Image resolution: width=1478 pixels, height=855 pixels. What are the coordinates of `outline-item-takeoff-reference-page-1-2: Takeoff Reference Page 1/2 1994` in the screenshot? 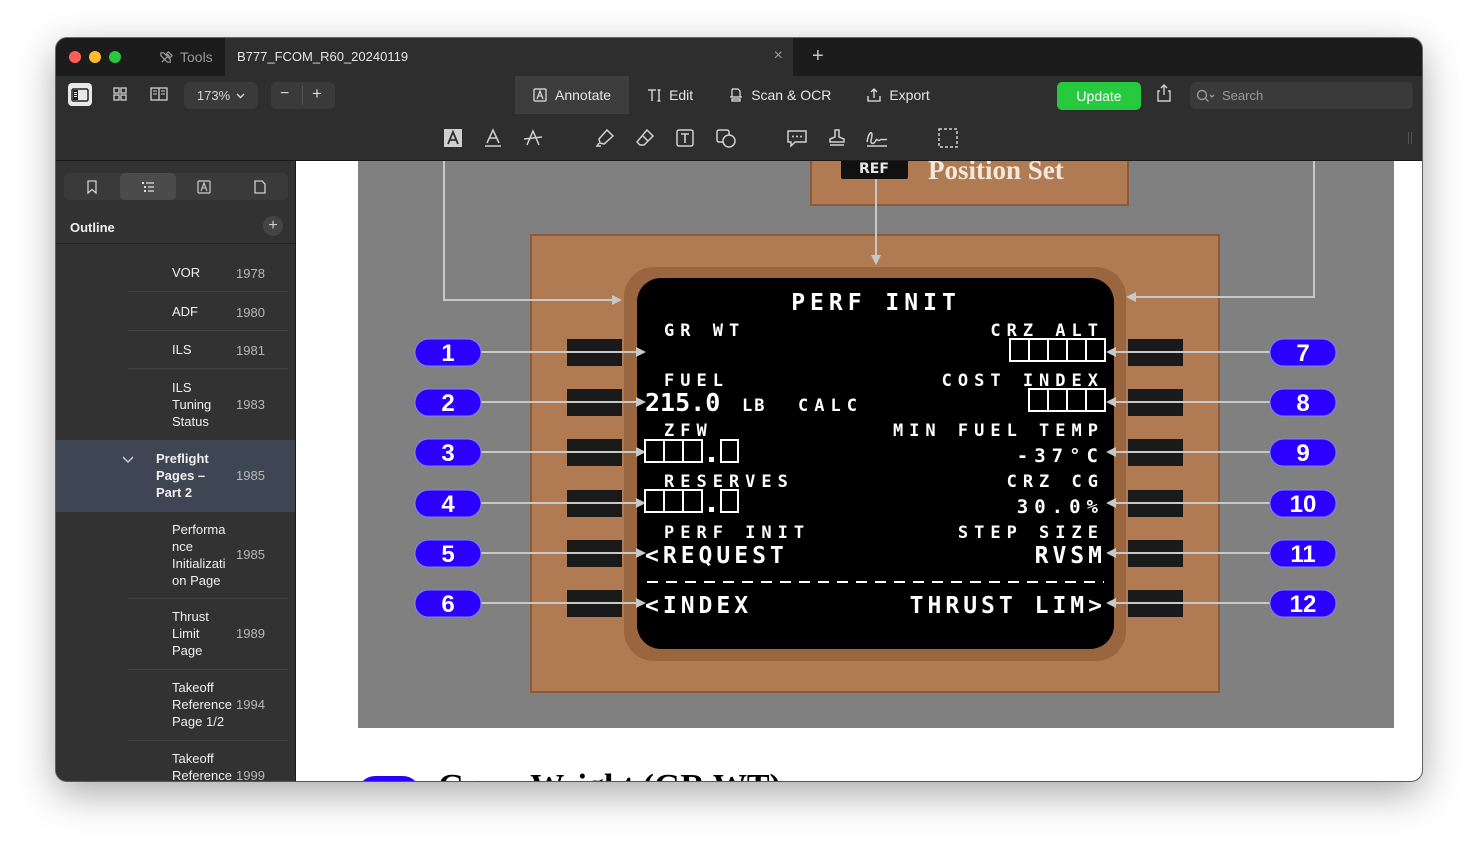 It's located at (208, 705).